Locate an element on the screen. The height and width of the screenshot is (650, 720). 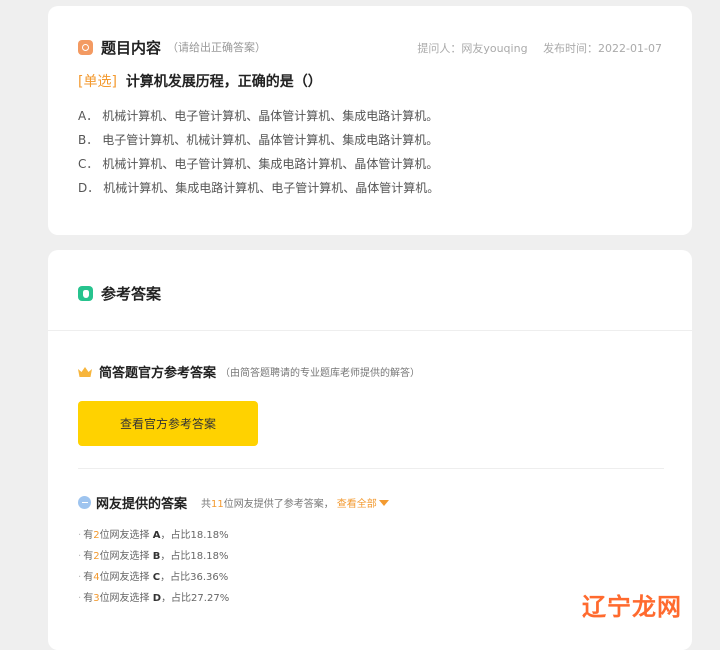
answer-header: 参考答案 is located at coordinates (119, 293).